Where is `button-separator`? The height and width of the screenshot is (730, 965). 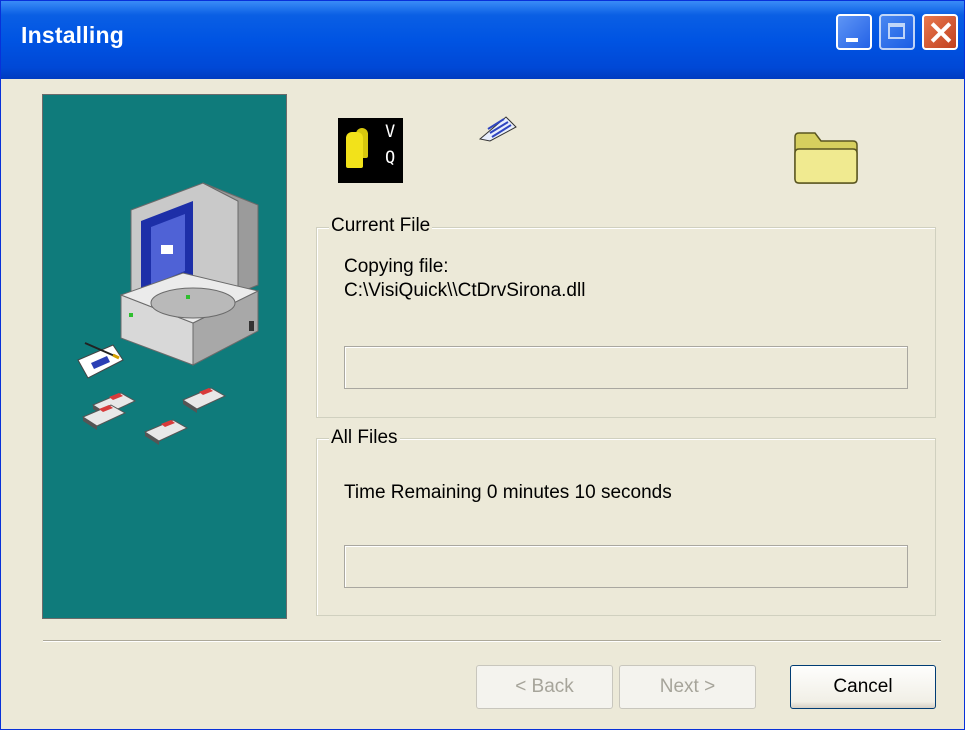
button-separator is located at coordinates (492, 641).